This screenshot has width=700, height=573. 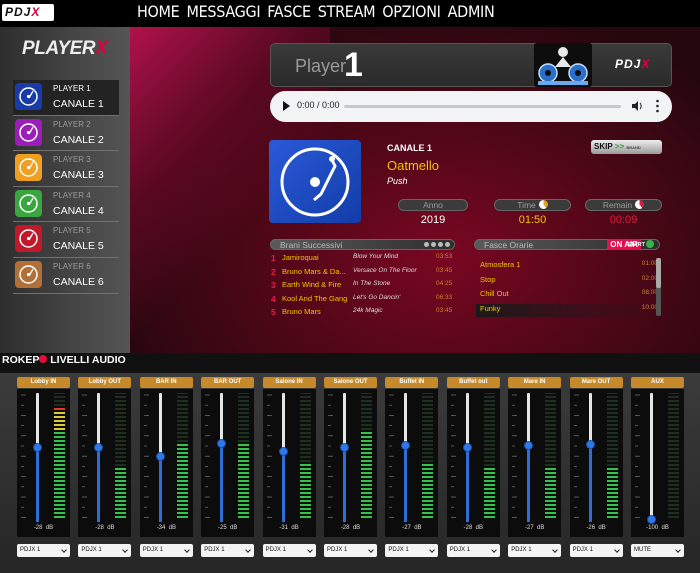 What do you see at coordinates (471, 11) in the screenshot?
I see `nav-admin: ADMIN` at bounding box center [471, 11].